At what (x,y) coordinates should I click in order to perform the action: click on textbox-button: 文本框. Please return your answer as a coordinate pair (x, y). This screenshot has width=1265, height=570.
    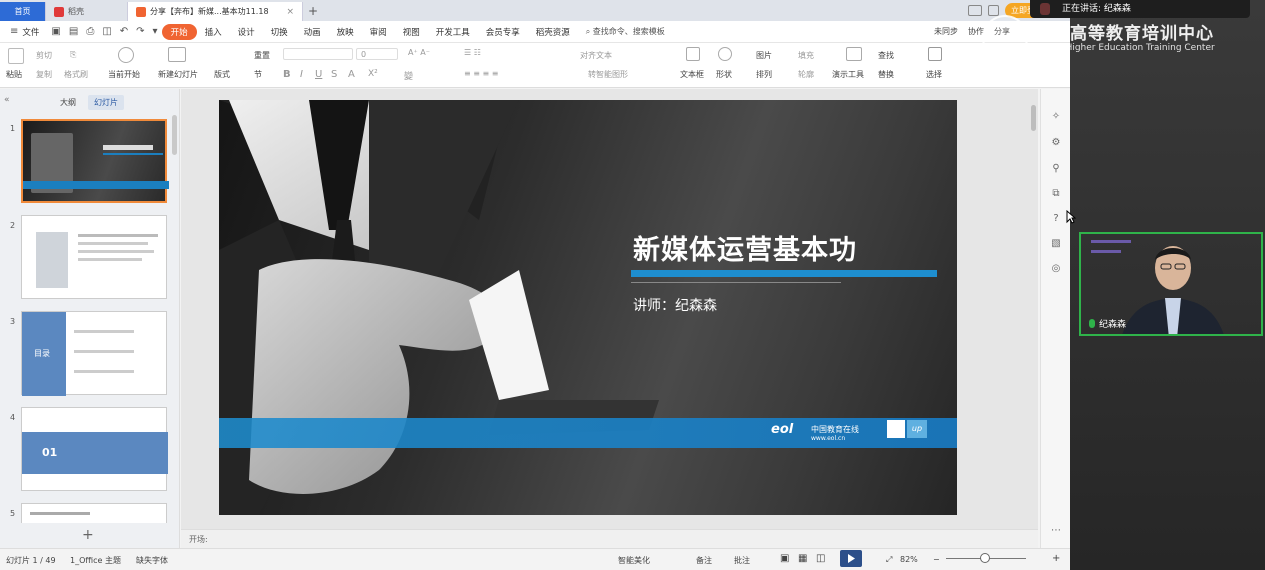
    Looking at the image, I should click on (692, 74).